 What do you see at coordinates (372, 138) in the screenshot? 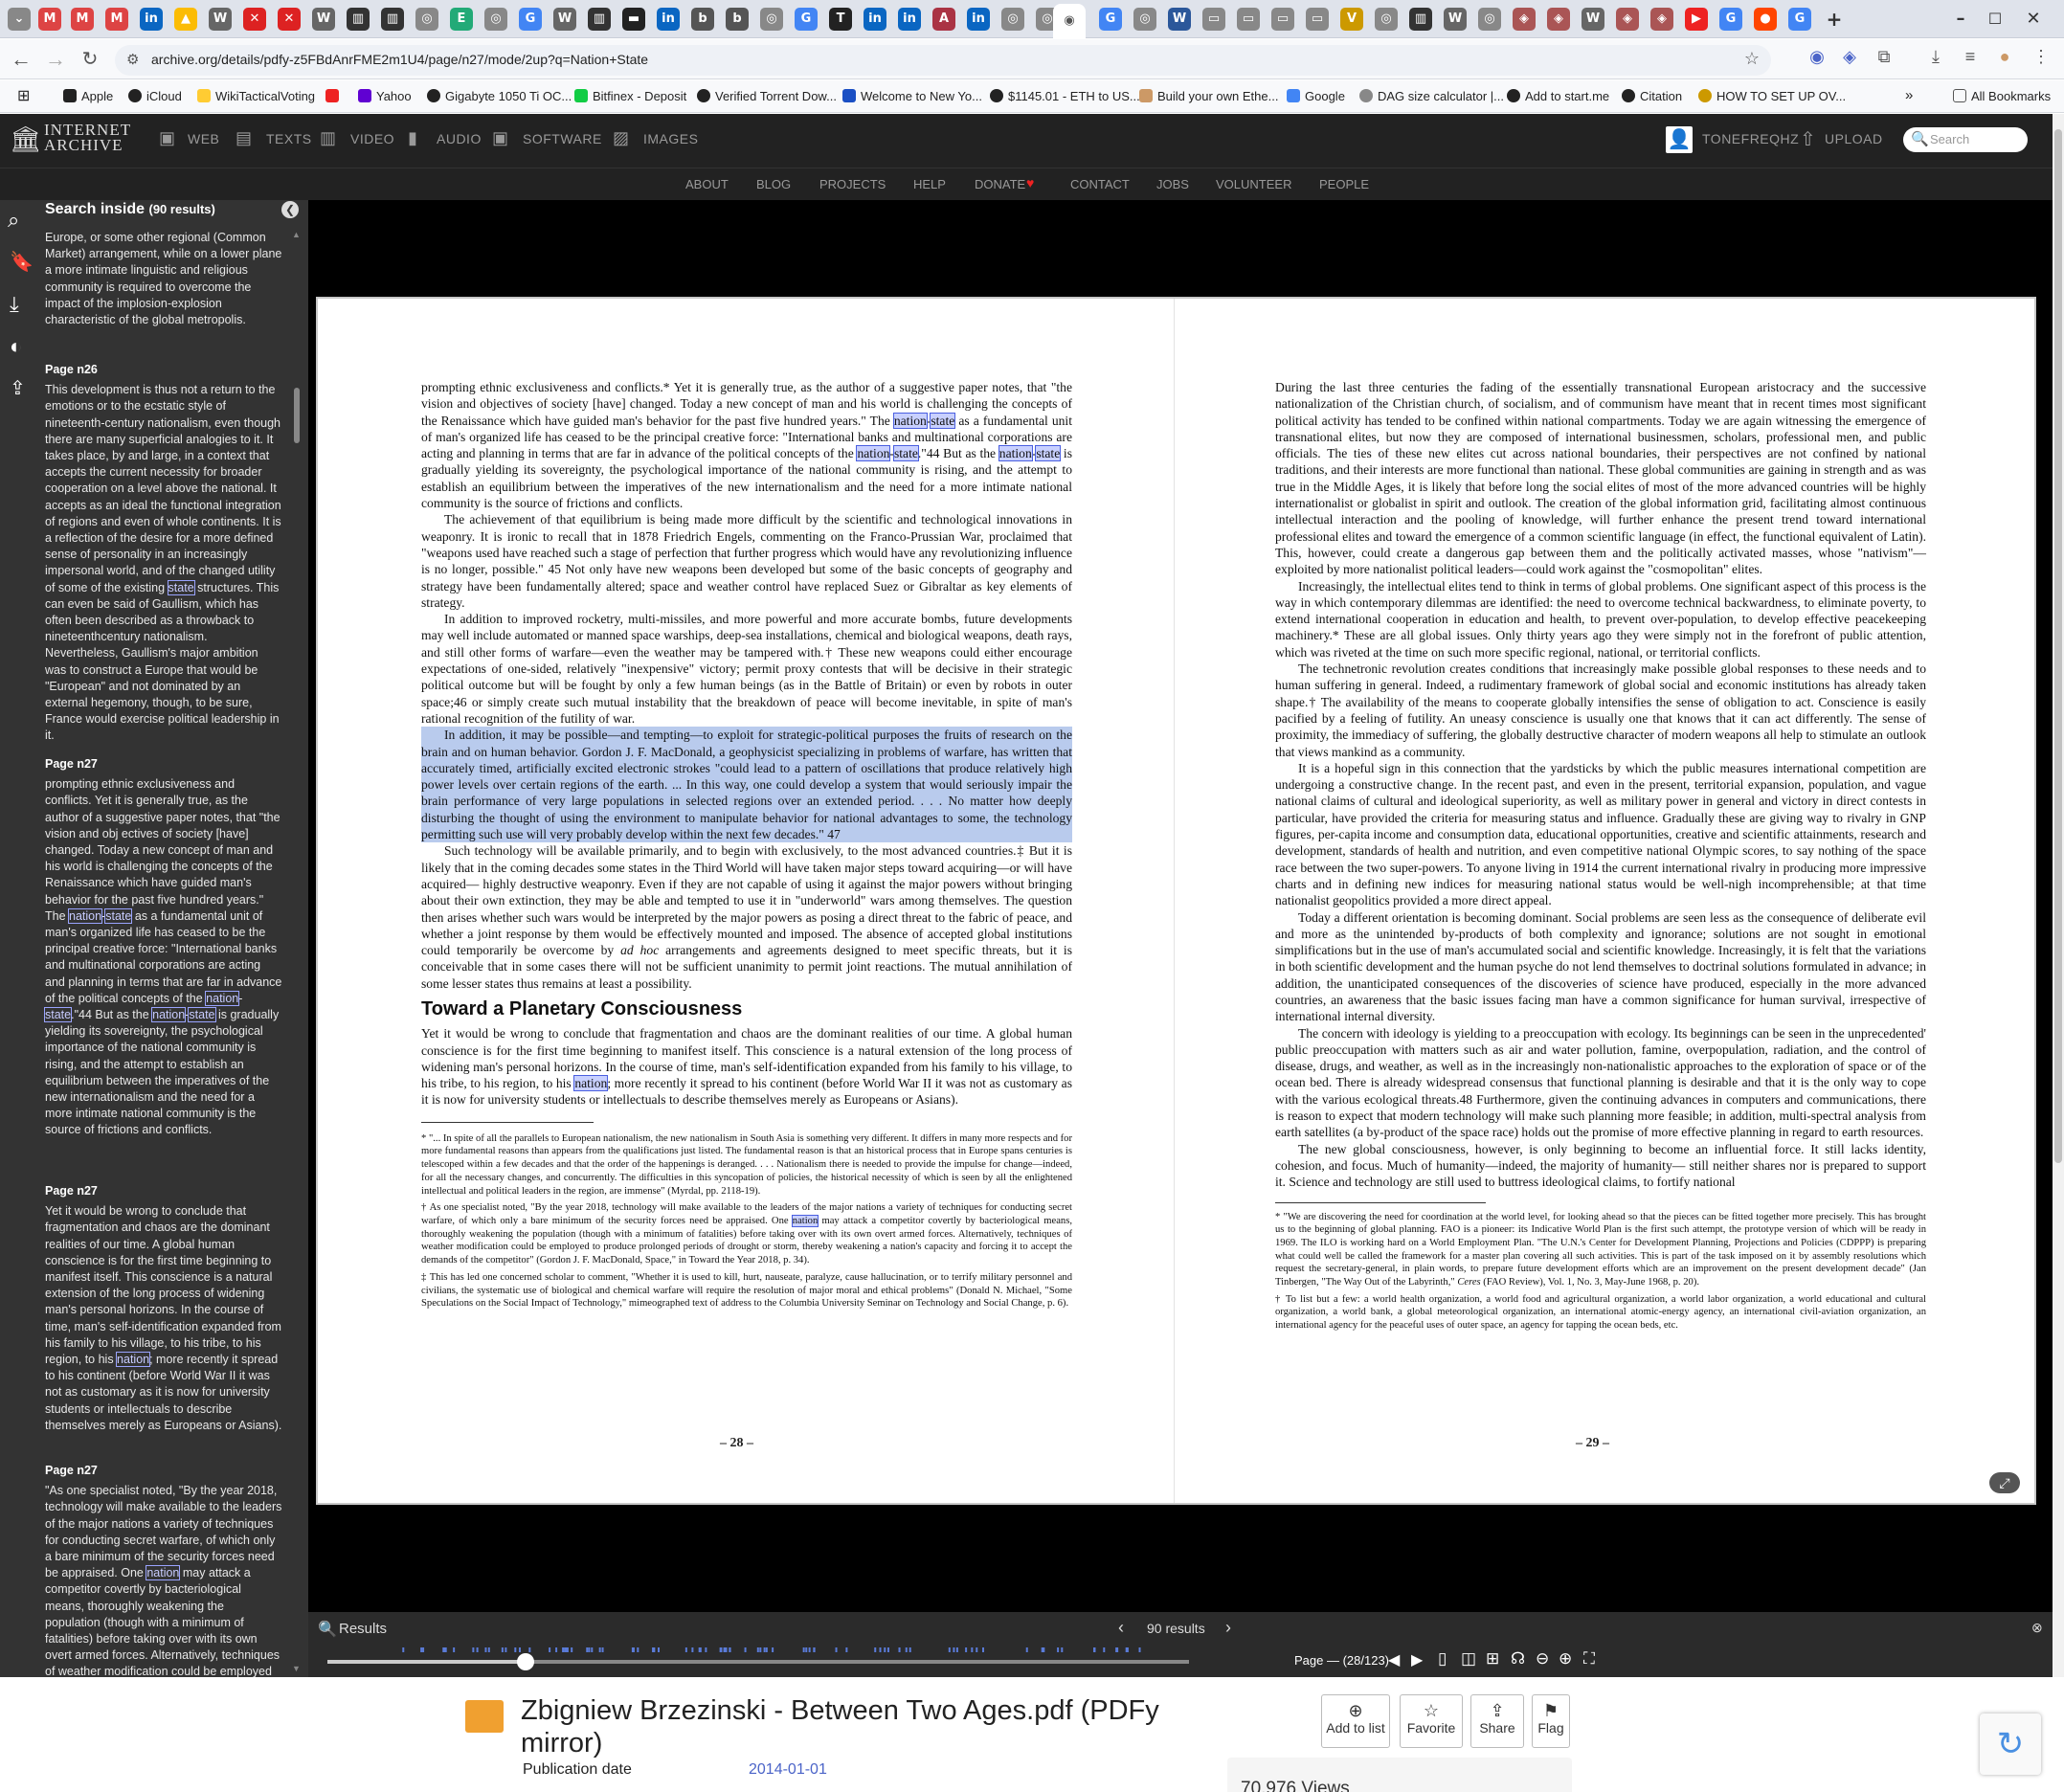
I see `nav-video: VIDEO` at bounding box center [372, 138].